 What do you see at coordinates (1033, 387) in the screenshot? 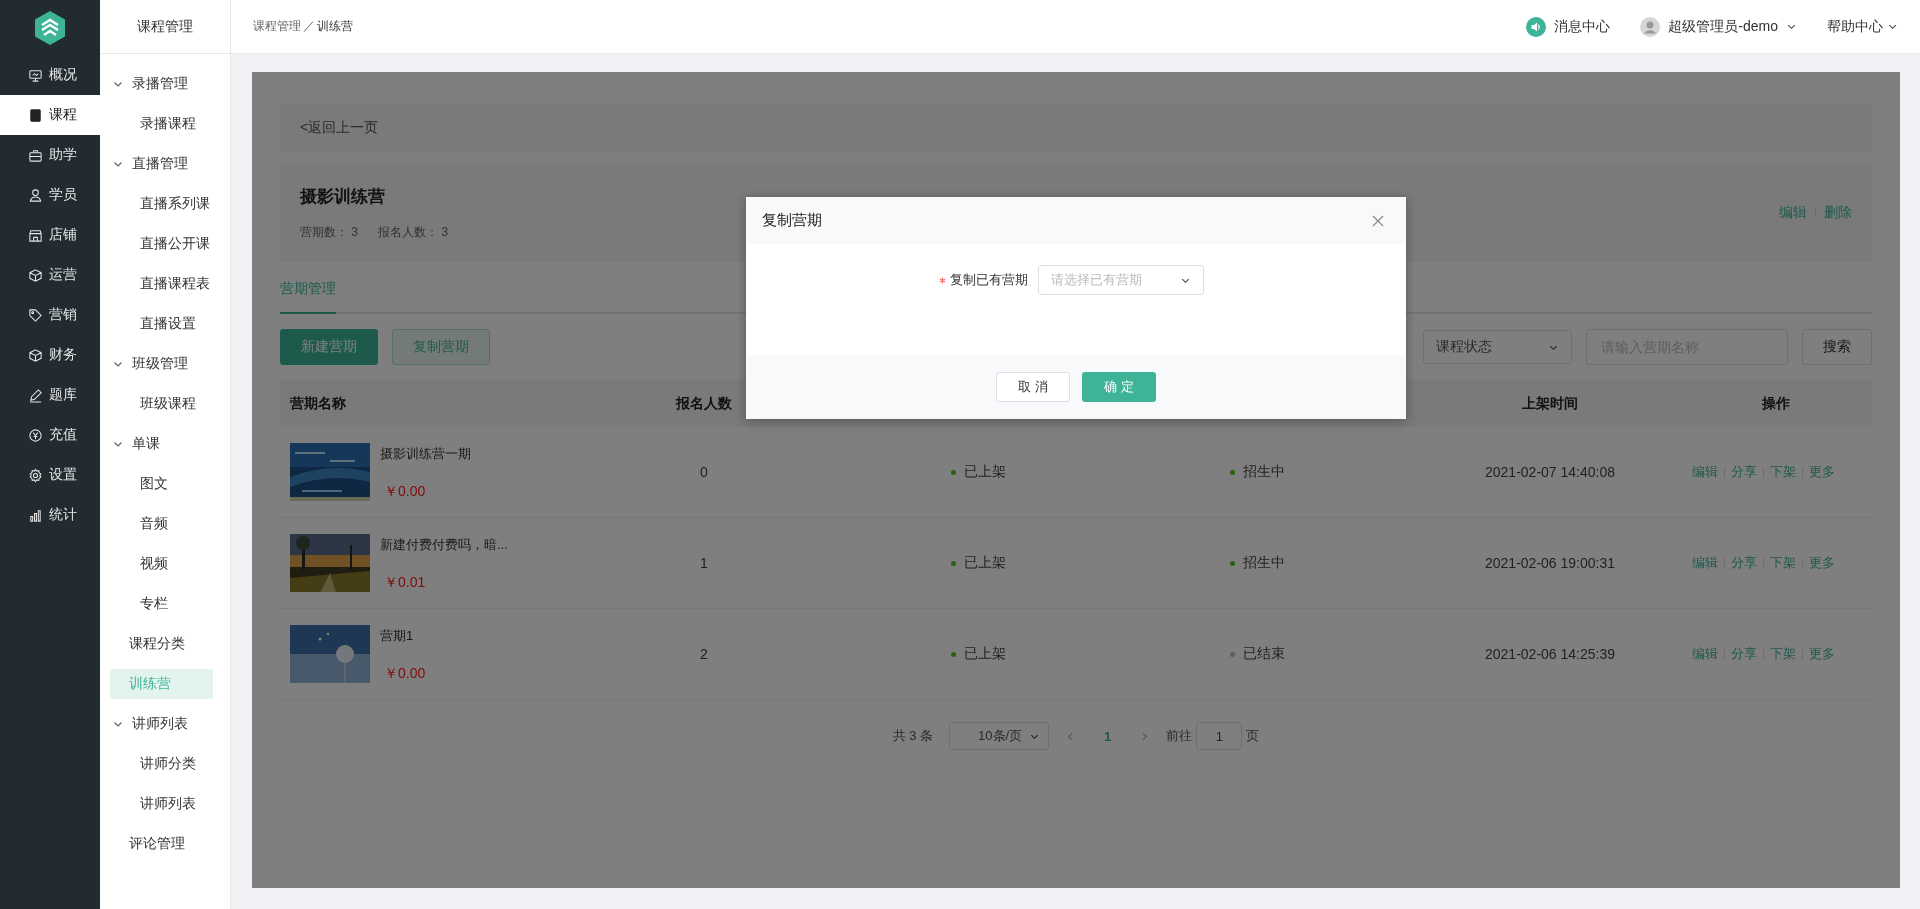
I see `cancel-button: 取 消` at bounding box center [1033, 387].